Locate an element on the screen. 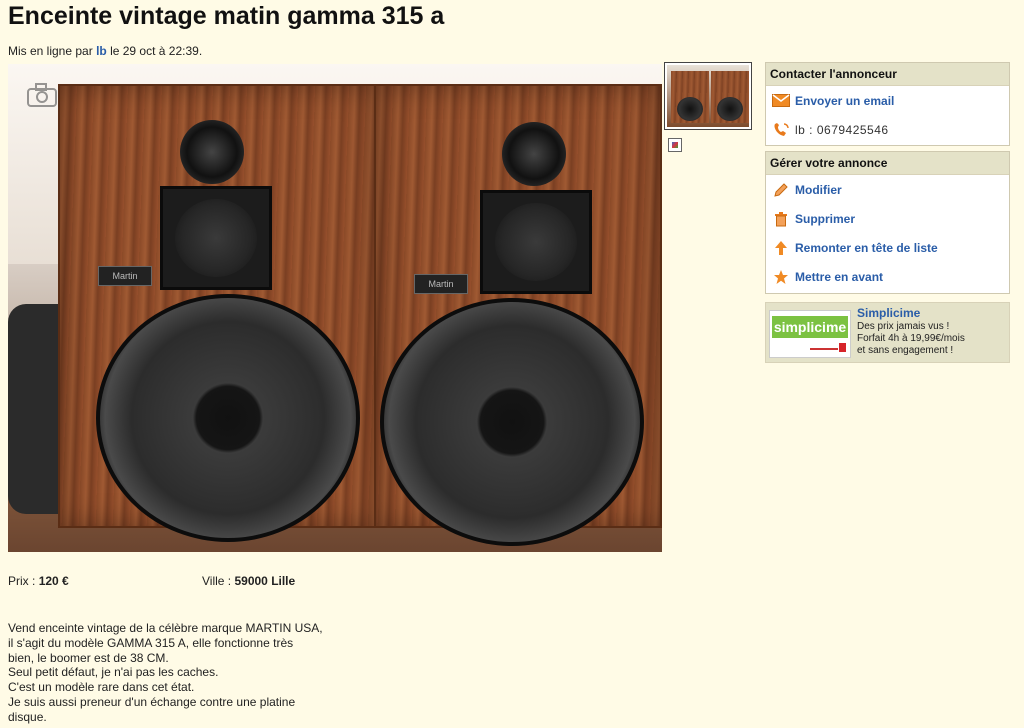  email-row: Envoyer un email is located at coordinates (887, 100).